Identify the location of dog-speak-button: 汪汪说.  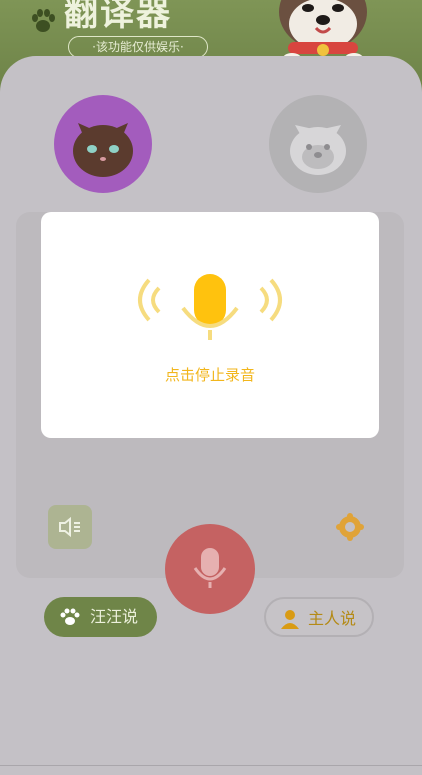
(100, 617).